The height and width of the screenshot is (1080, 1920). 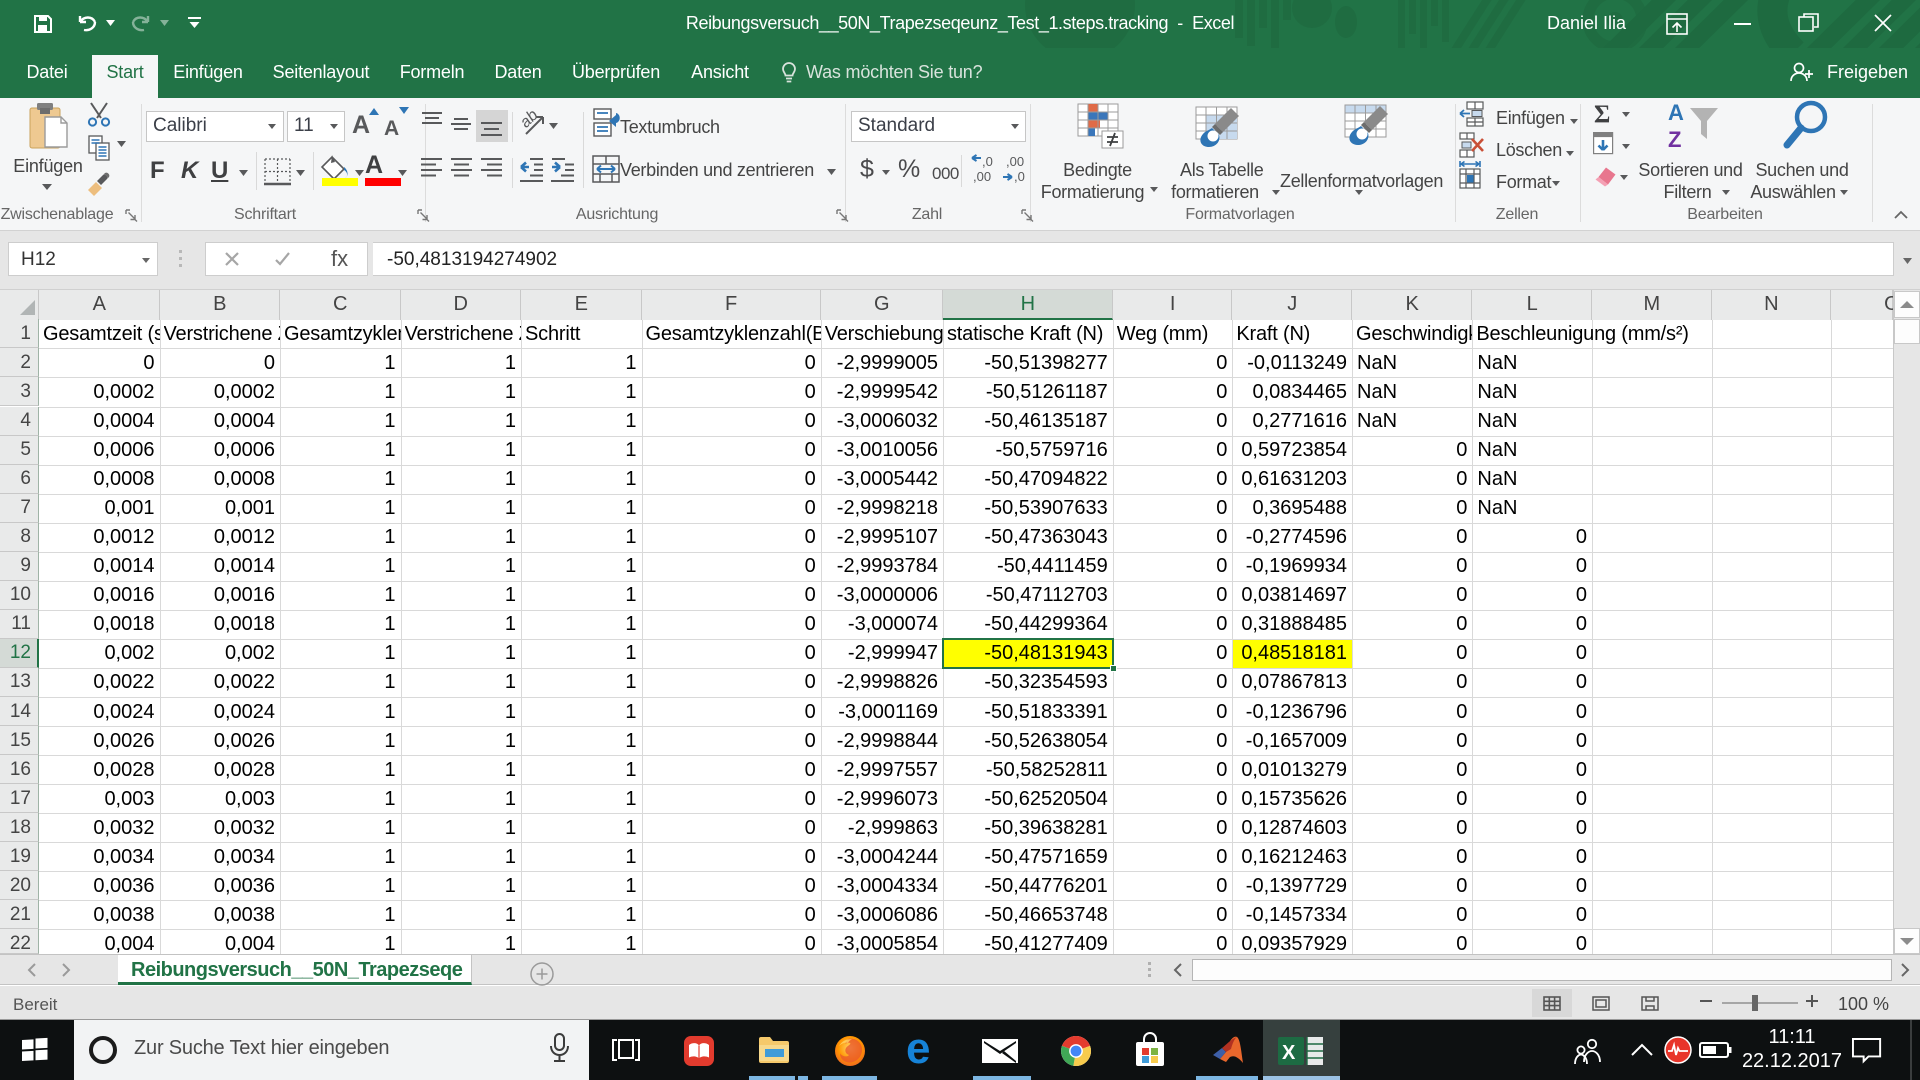 What do you see at coordinates (917, 1048) in the screenshot?
I see `svg-text: e` at bounding box center [917, 1048].